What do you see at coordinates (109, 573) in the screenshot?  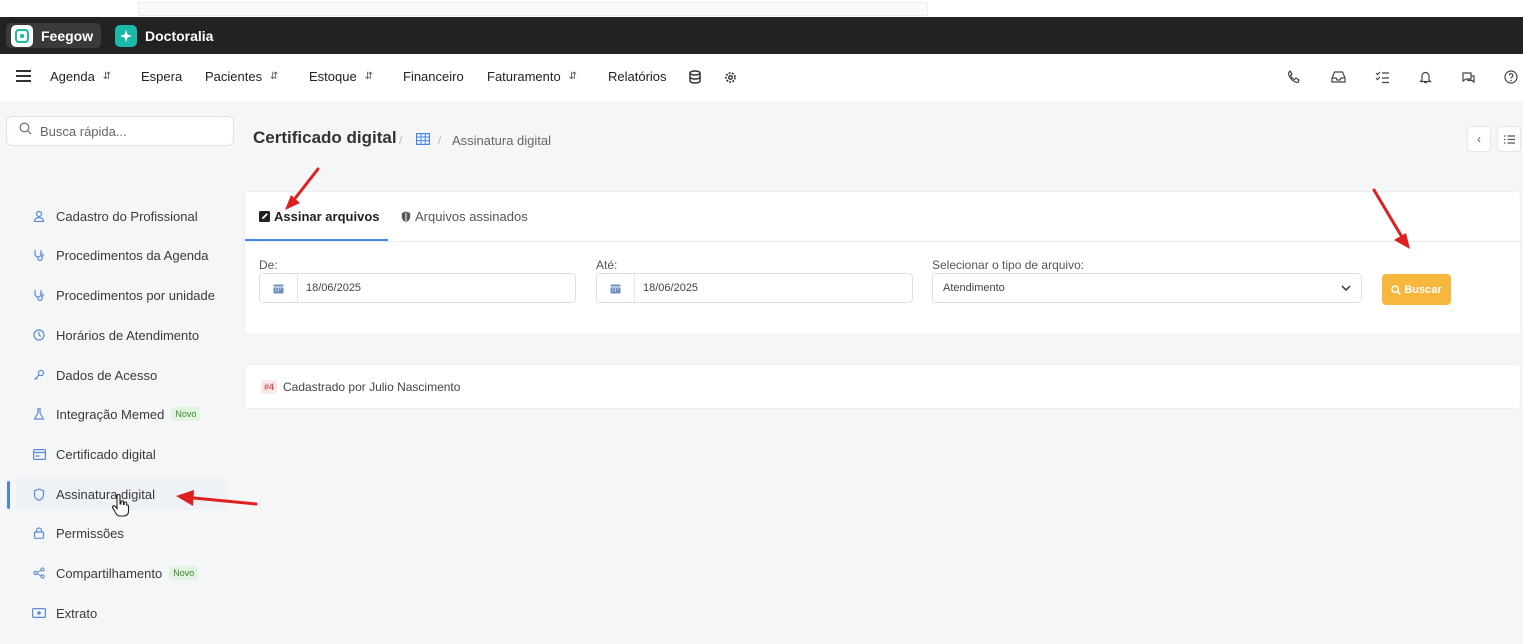 I see `sidebar-item-label: Compartilhamento` at bounding box center [109, 573].